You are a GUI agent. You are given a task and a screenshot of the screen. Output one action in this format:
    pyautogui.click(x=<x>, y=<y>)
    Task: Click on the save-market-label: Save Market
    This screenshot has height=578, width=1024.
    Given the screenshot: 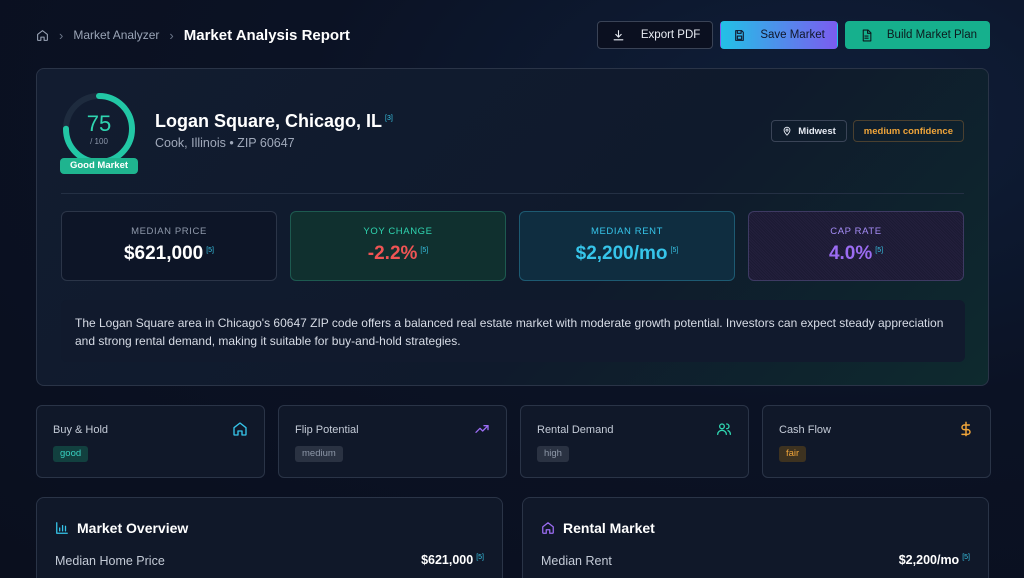 What is the action you would take?
    pyautogui.click(x=792, y=35)
    